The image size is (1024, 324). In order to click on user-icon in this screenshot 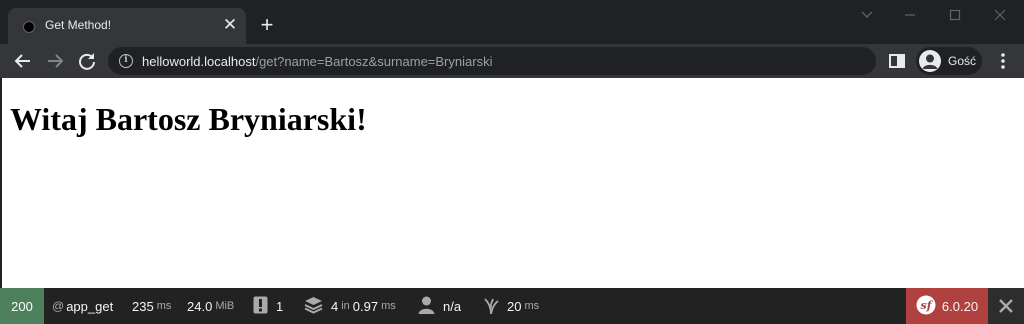, I will do `click(426, 306)`.